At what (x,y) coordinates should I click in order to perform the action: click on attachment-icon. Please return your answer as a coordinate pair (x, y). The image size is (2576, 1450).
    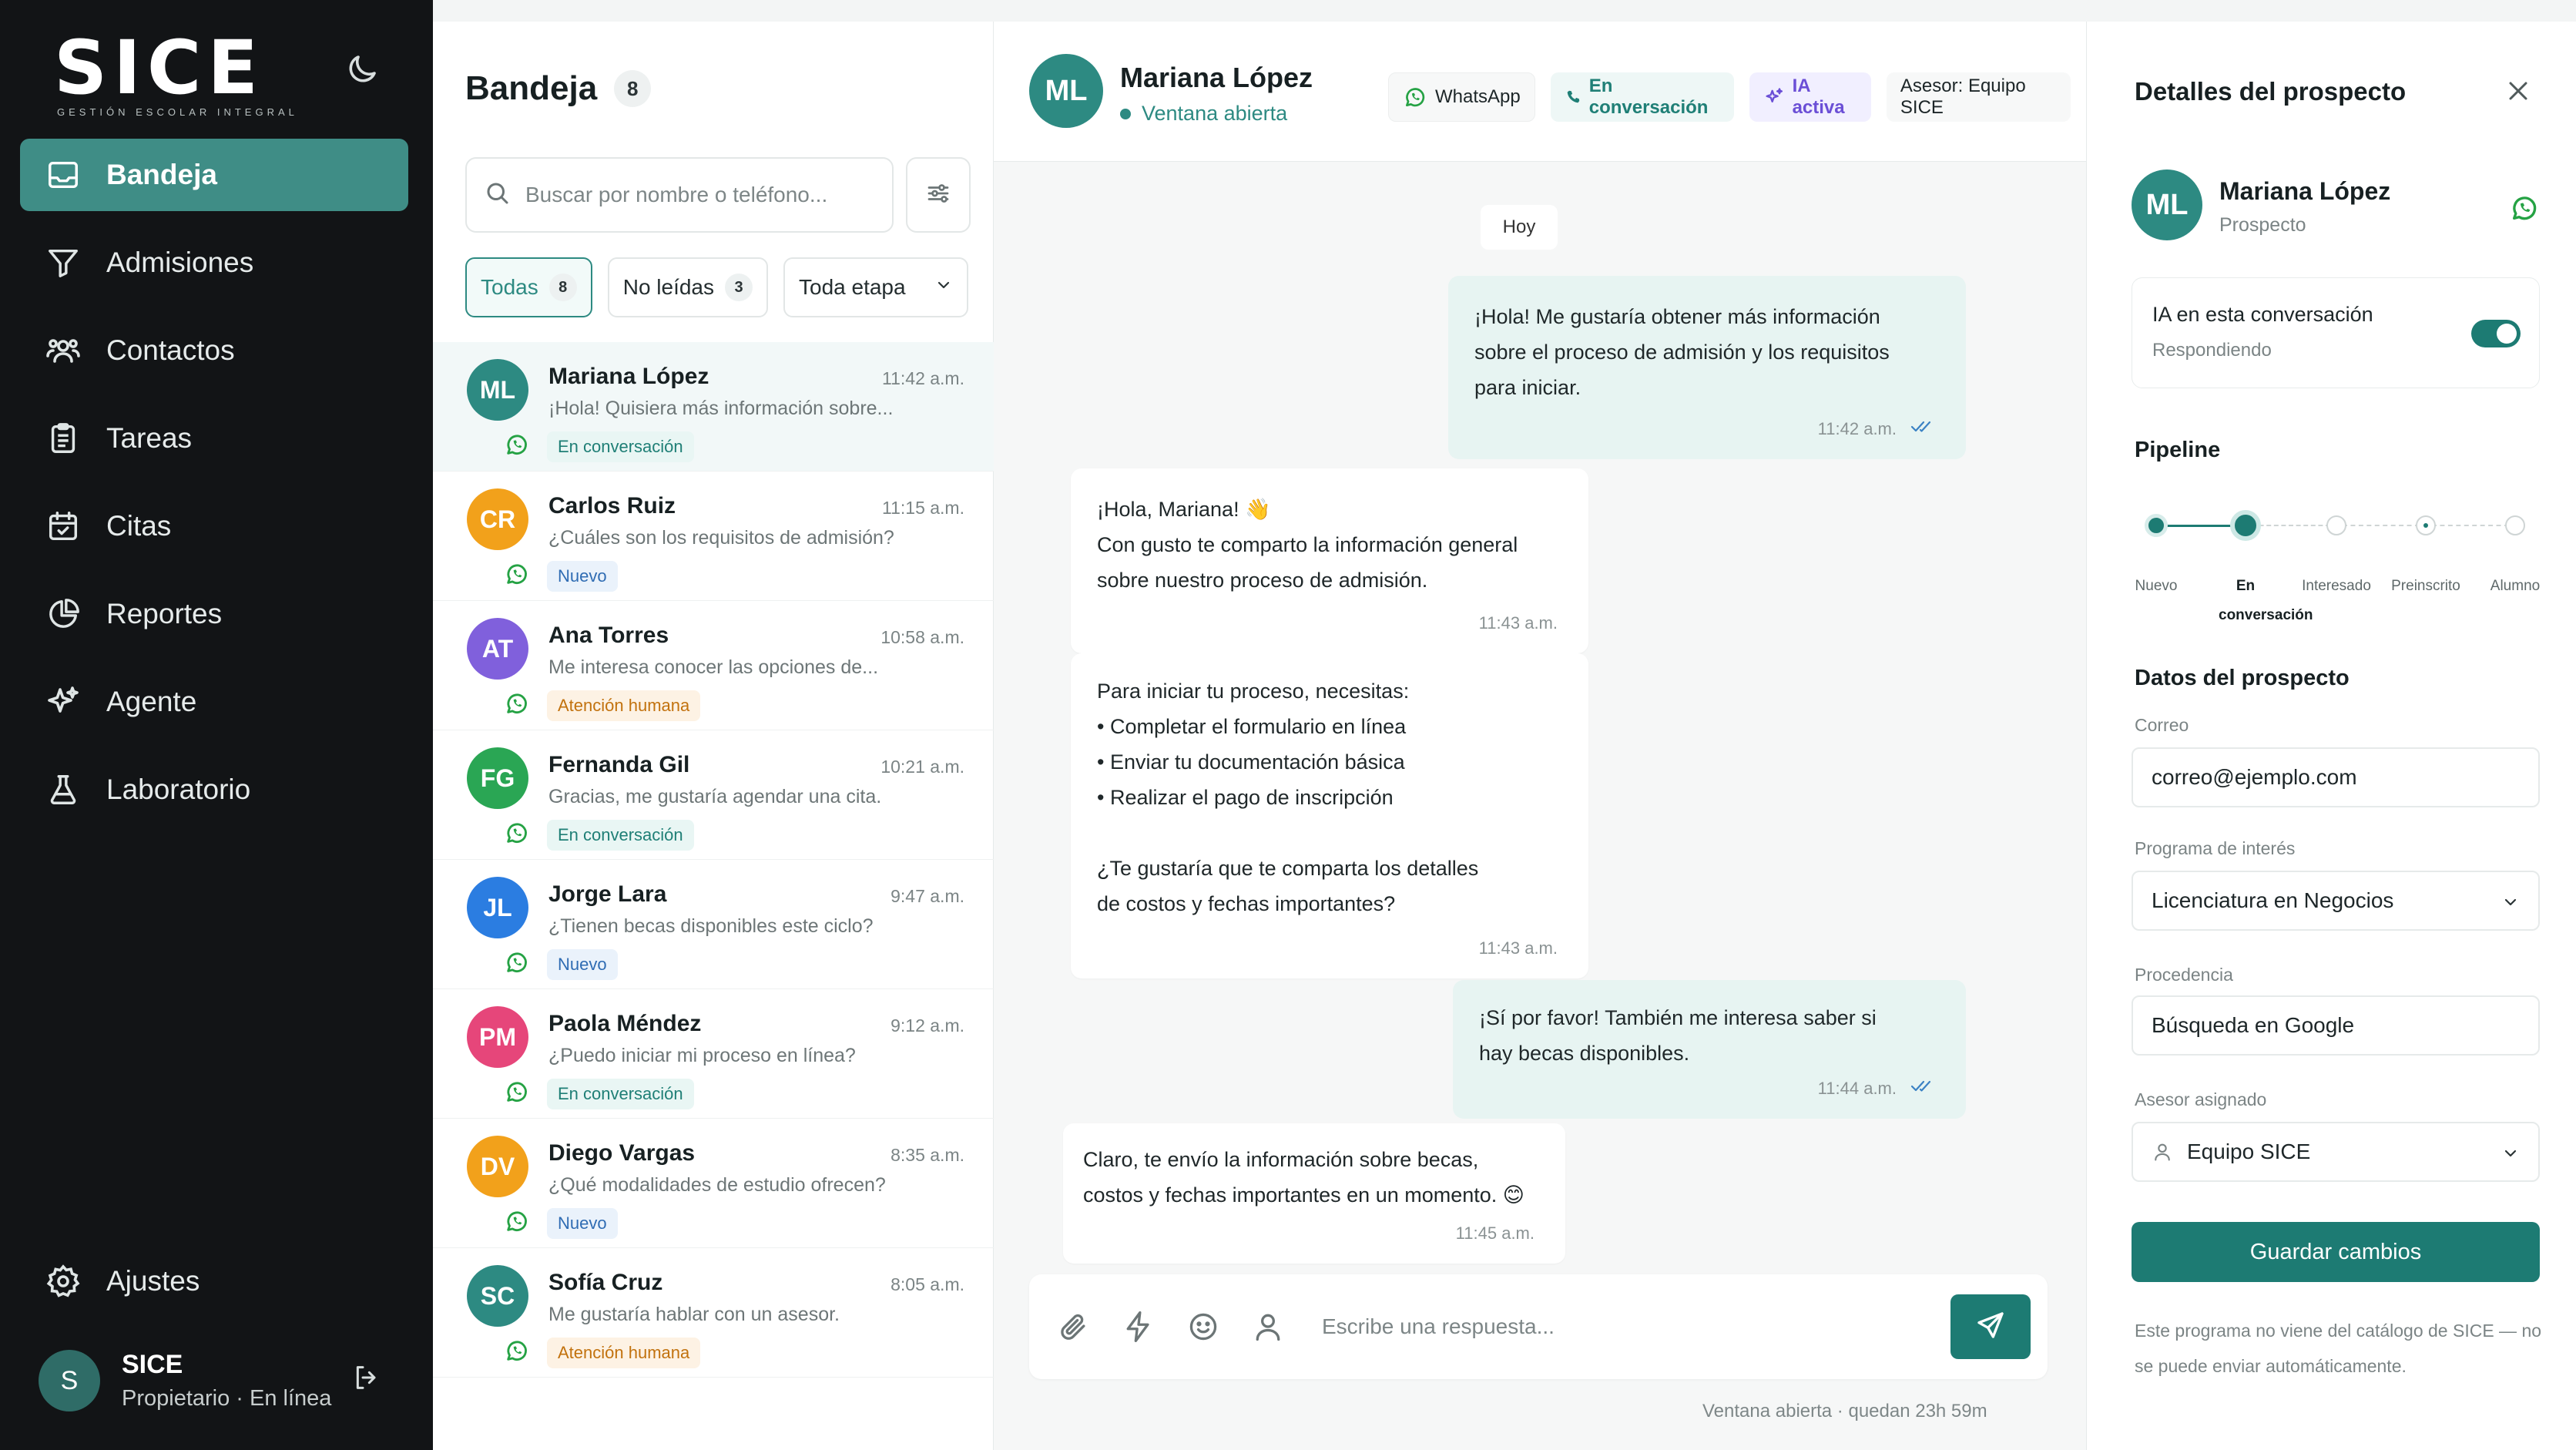
    Looking at the image, I should click on (1074, 1327).